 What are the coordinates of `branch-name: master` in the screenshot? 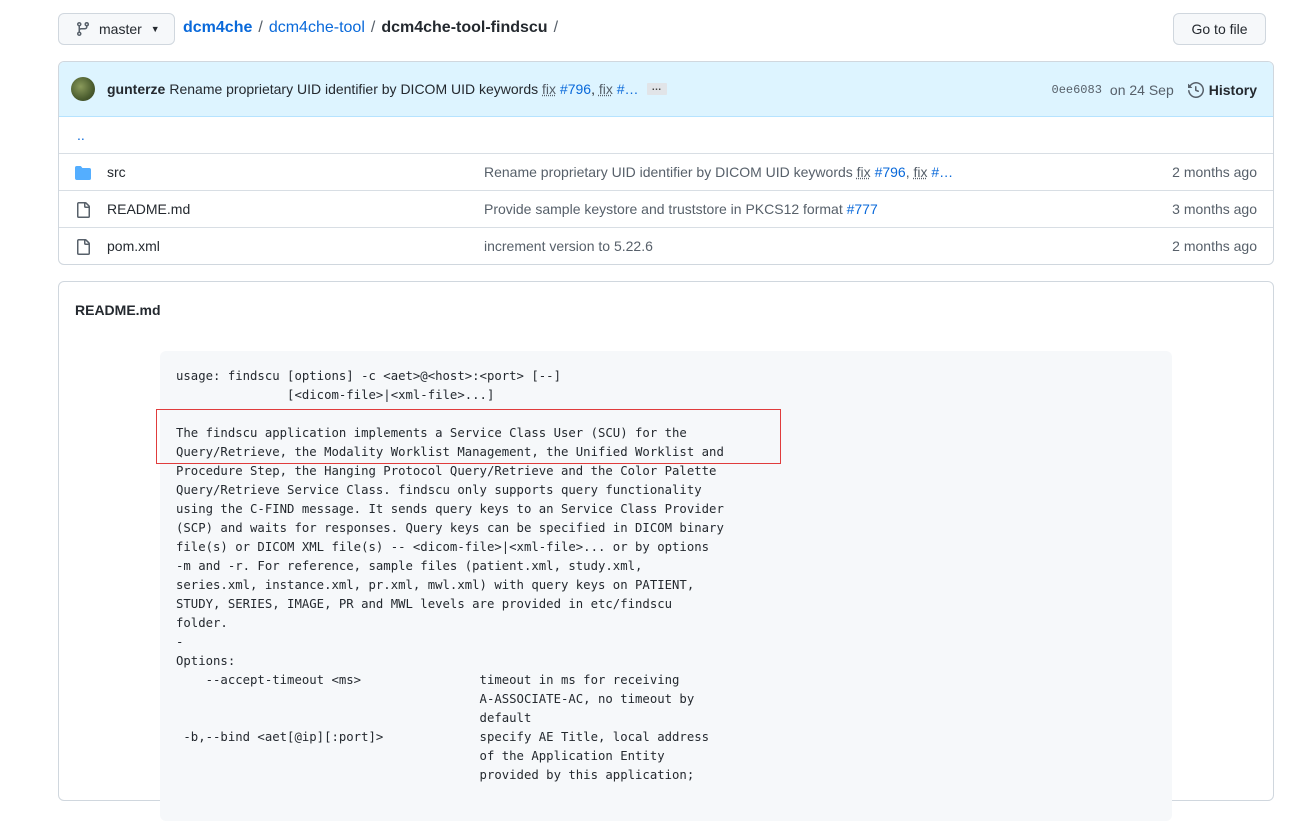 It's located at (120, 29).